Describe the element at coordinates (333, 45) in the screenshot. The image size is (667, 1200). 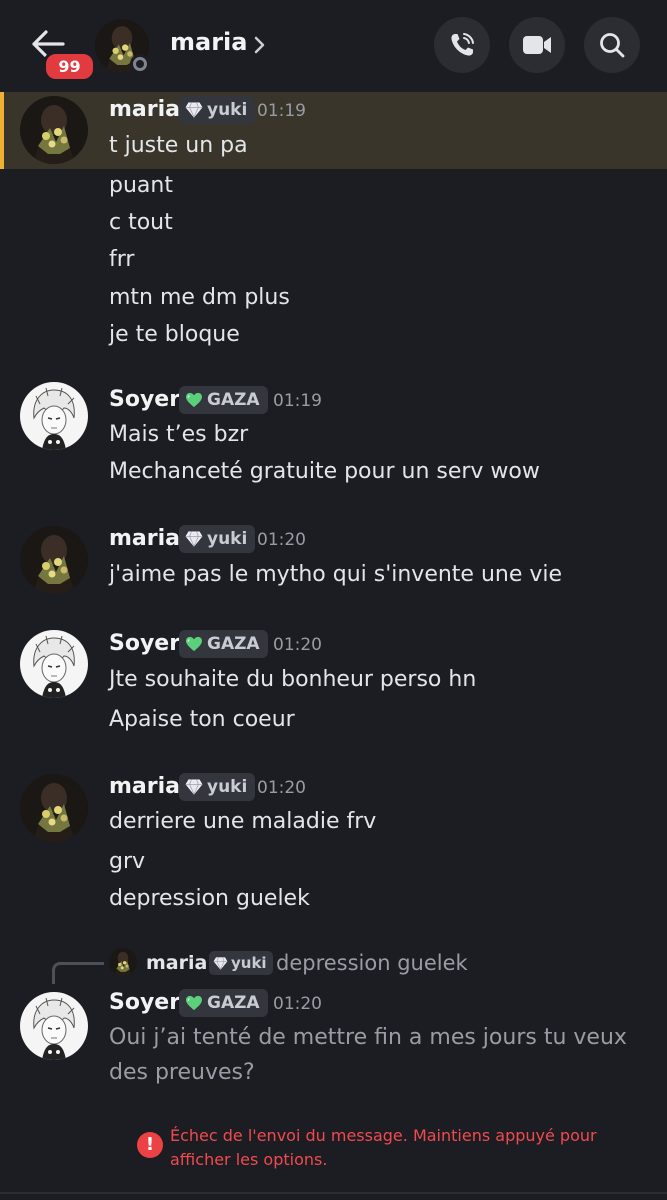
I see `chat-header: 99 maria` at that location.